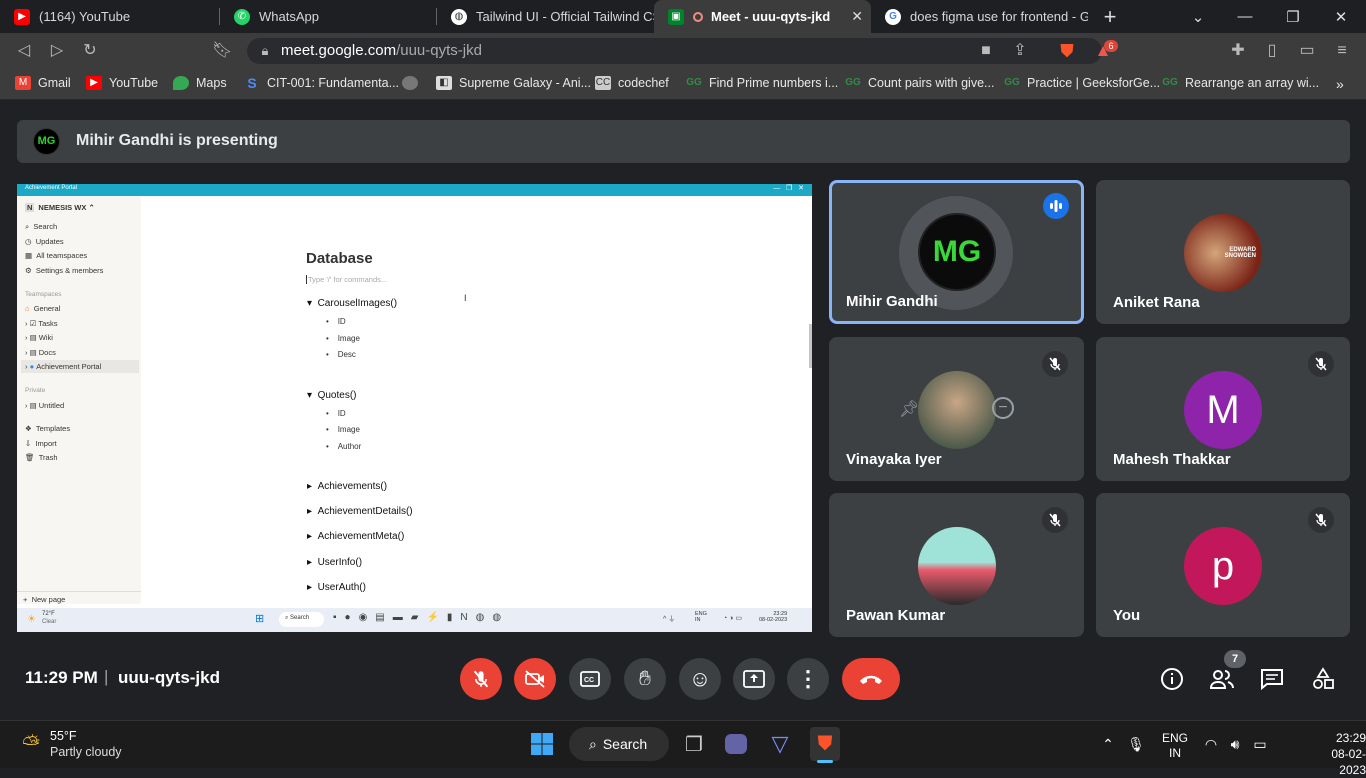 The height and width of the screenshot is (778, 1366). I want to click on bookmark-codechef: CC codechef, so click(632, 83).